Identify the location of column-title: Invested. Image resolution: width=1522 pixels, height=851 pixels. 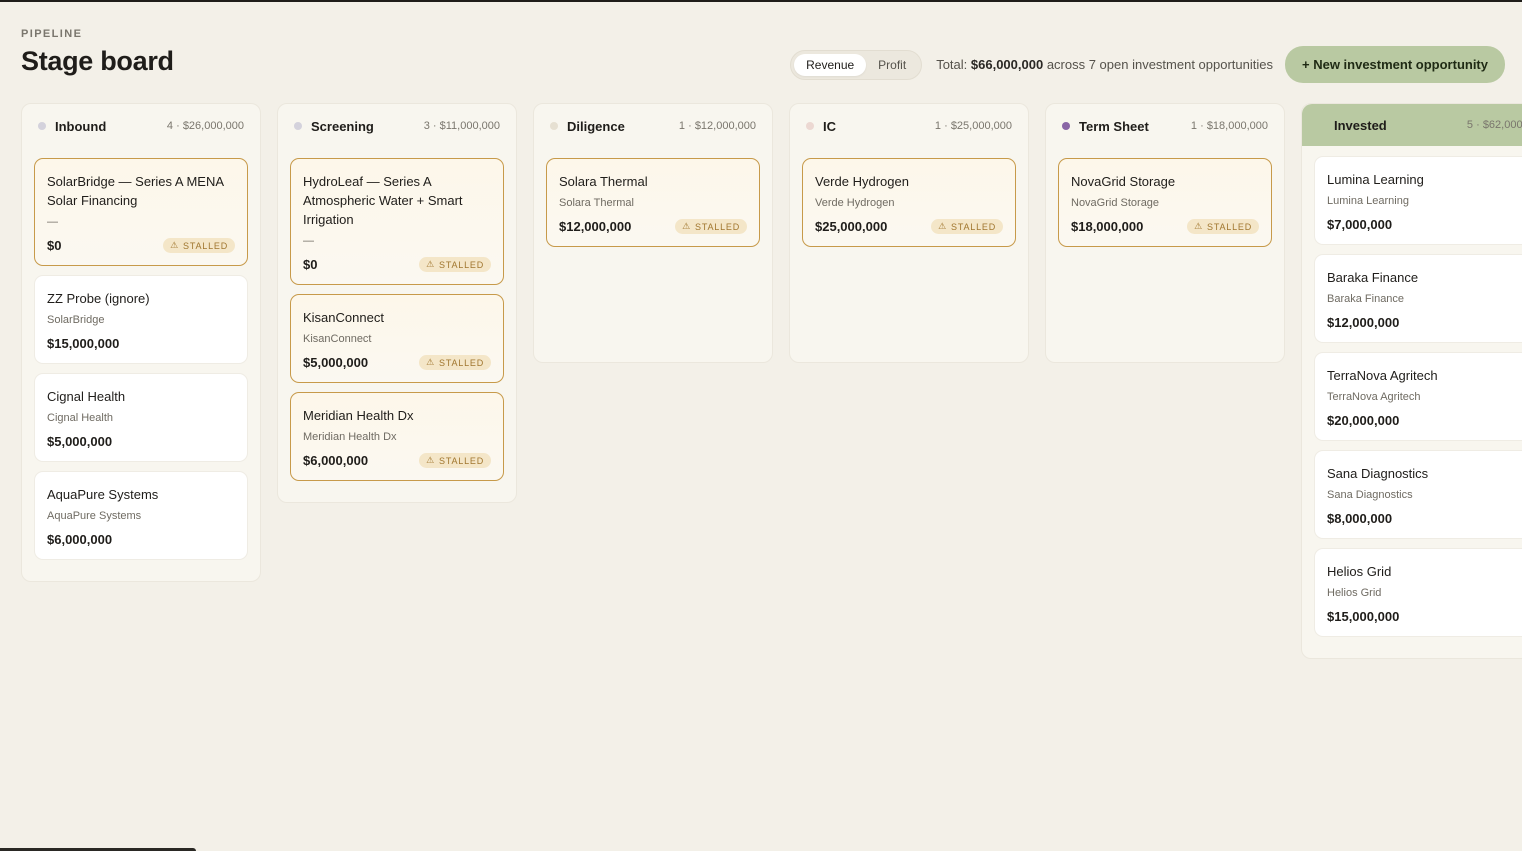
(1360, 125).